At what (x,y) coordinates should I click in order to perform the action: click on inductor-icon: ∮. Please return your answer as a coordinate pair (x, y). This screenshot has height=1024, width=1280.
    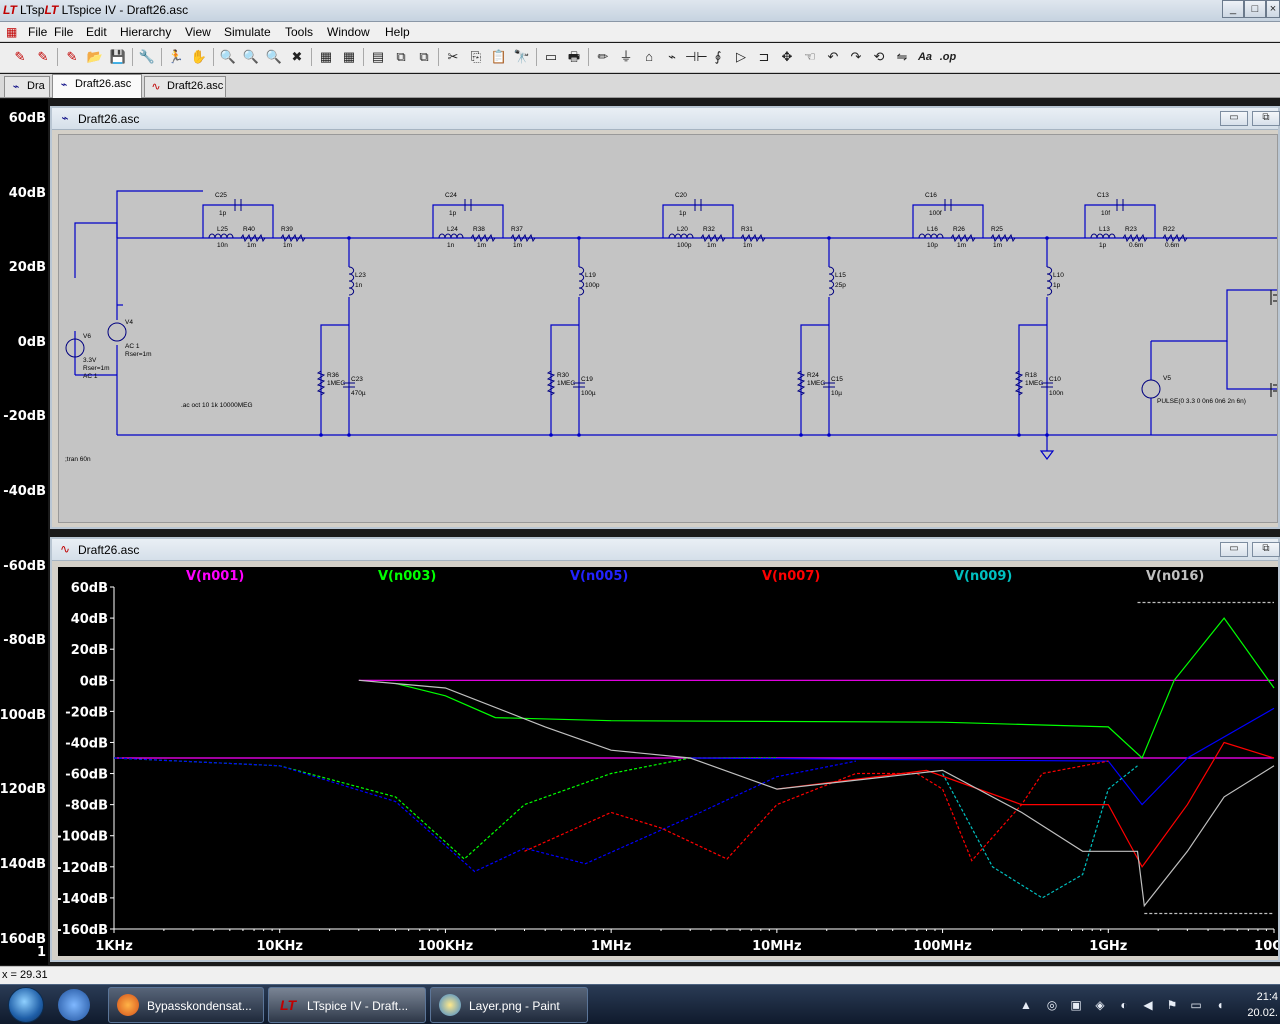
    Looking at the image, I should click on (718, 57).